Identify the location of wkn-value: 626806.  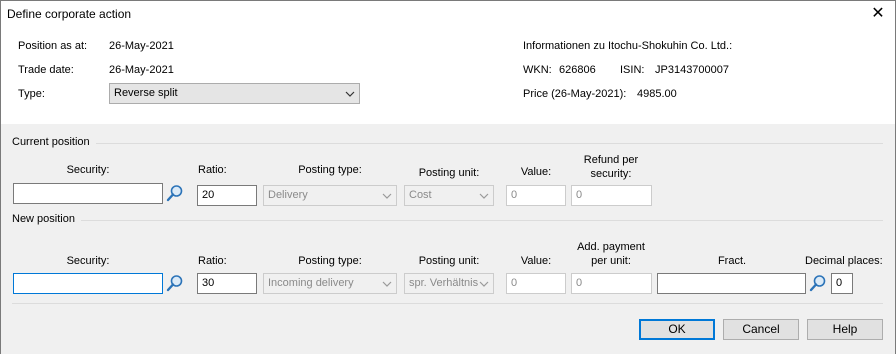
(577, 70).